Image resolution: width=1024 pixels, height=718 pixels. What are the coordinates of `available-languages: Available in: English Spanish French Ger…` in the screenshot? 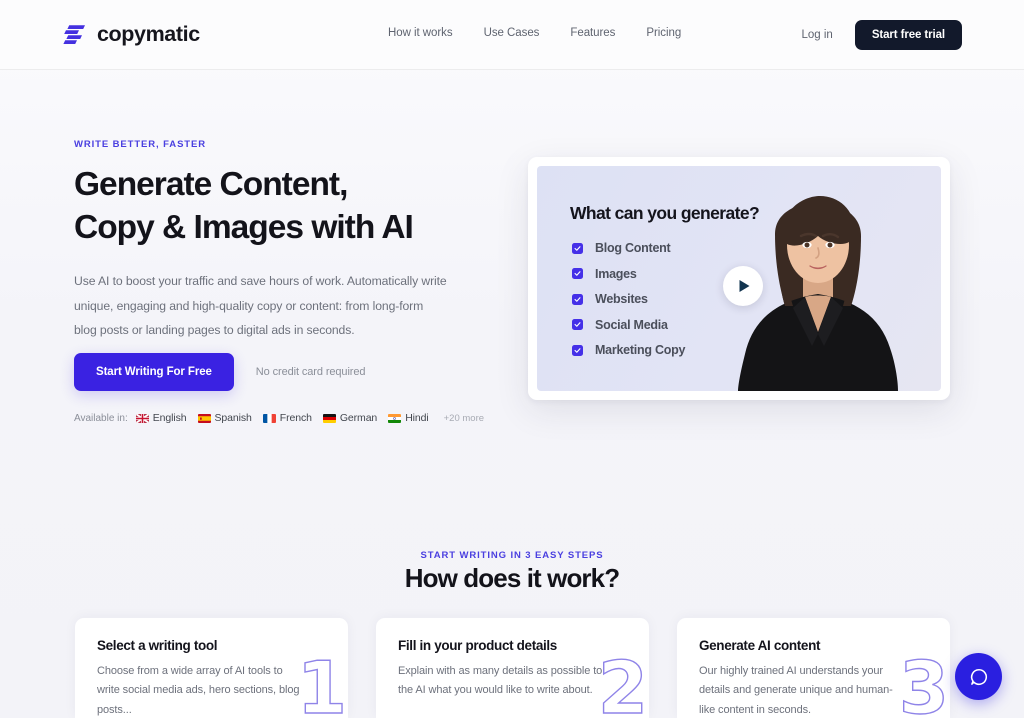 It's located at (279, 418).